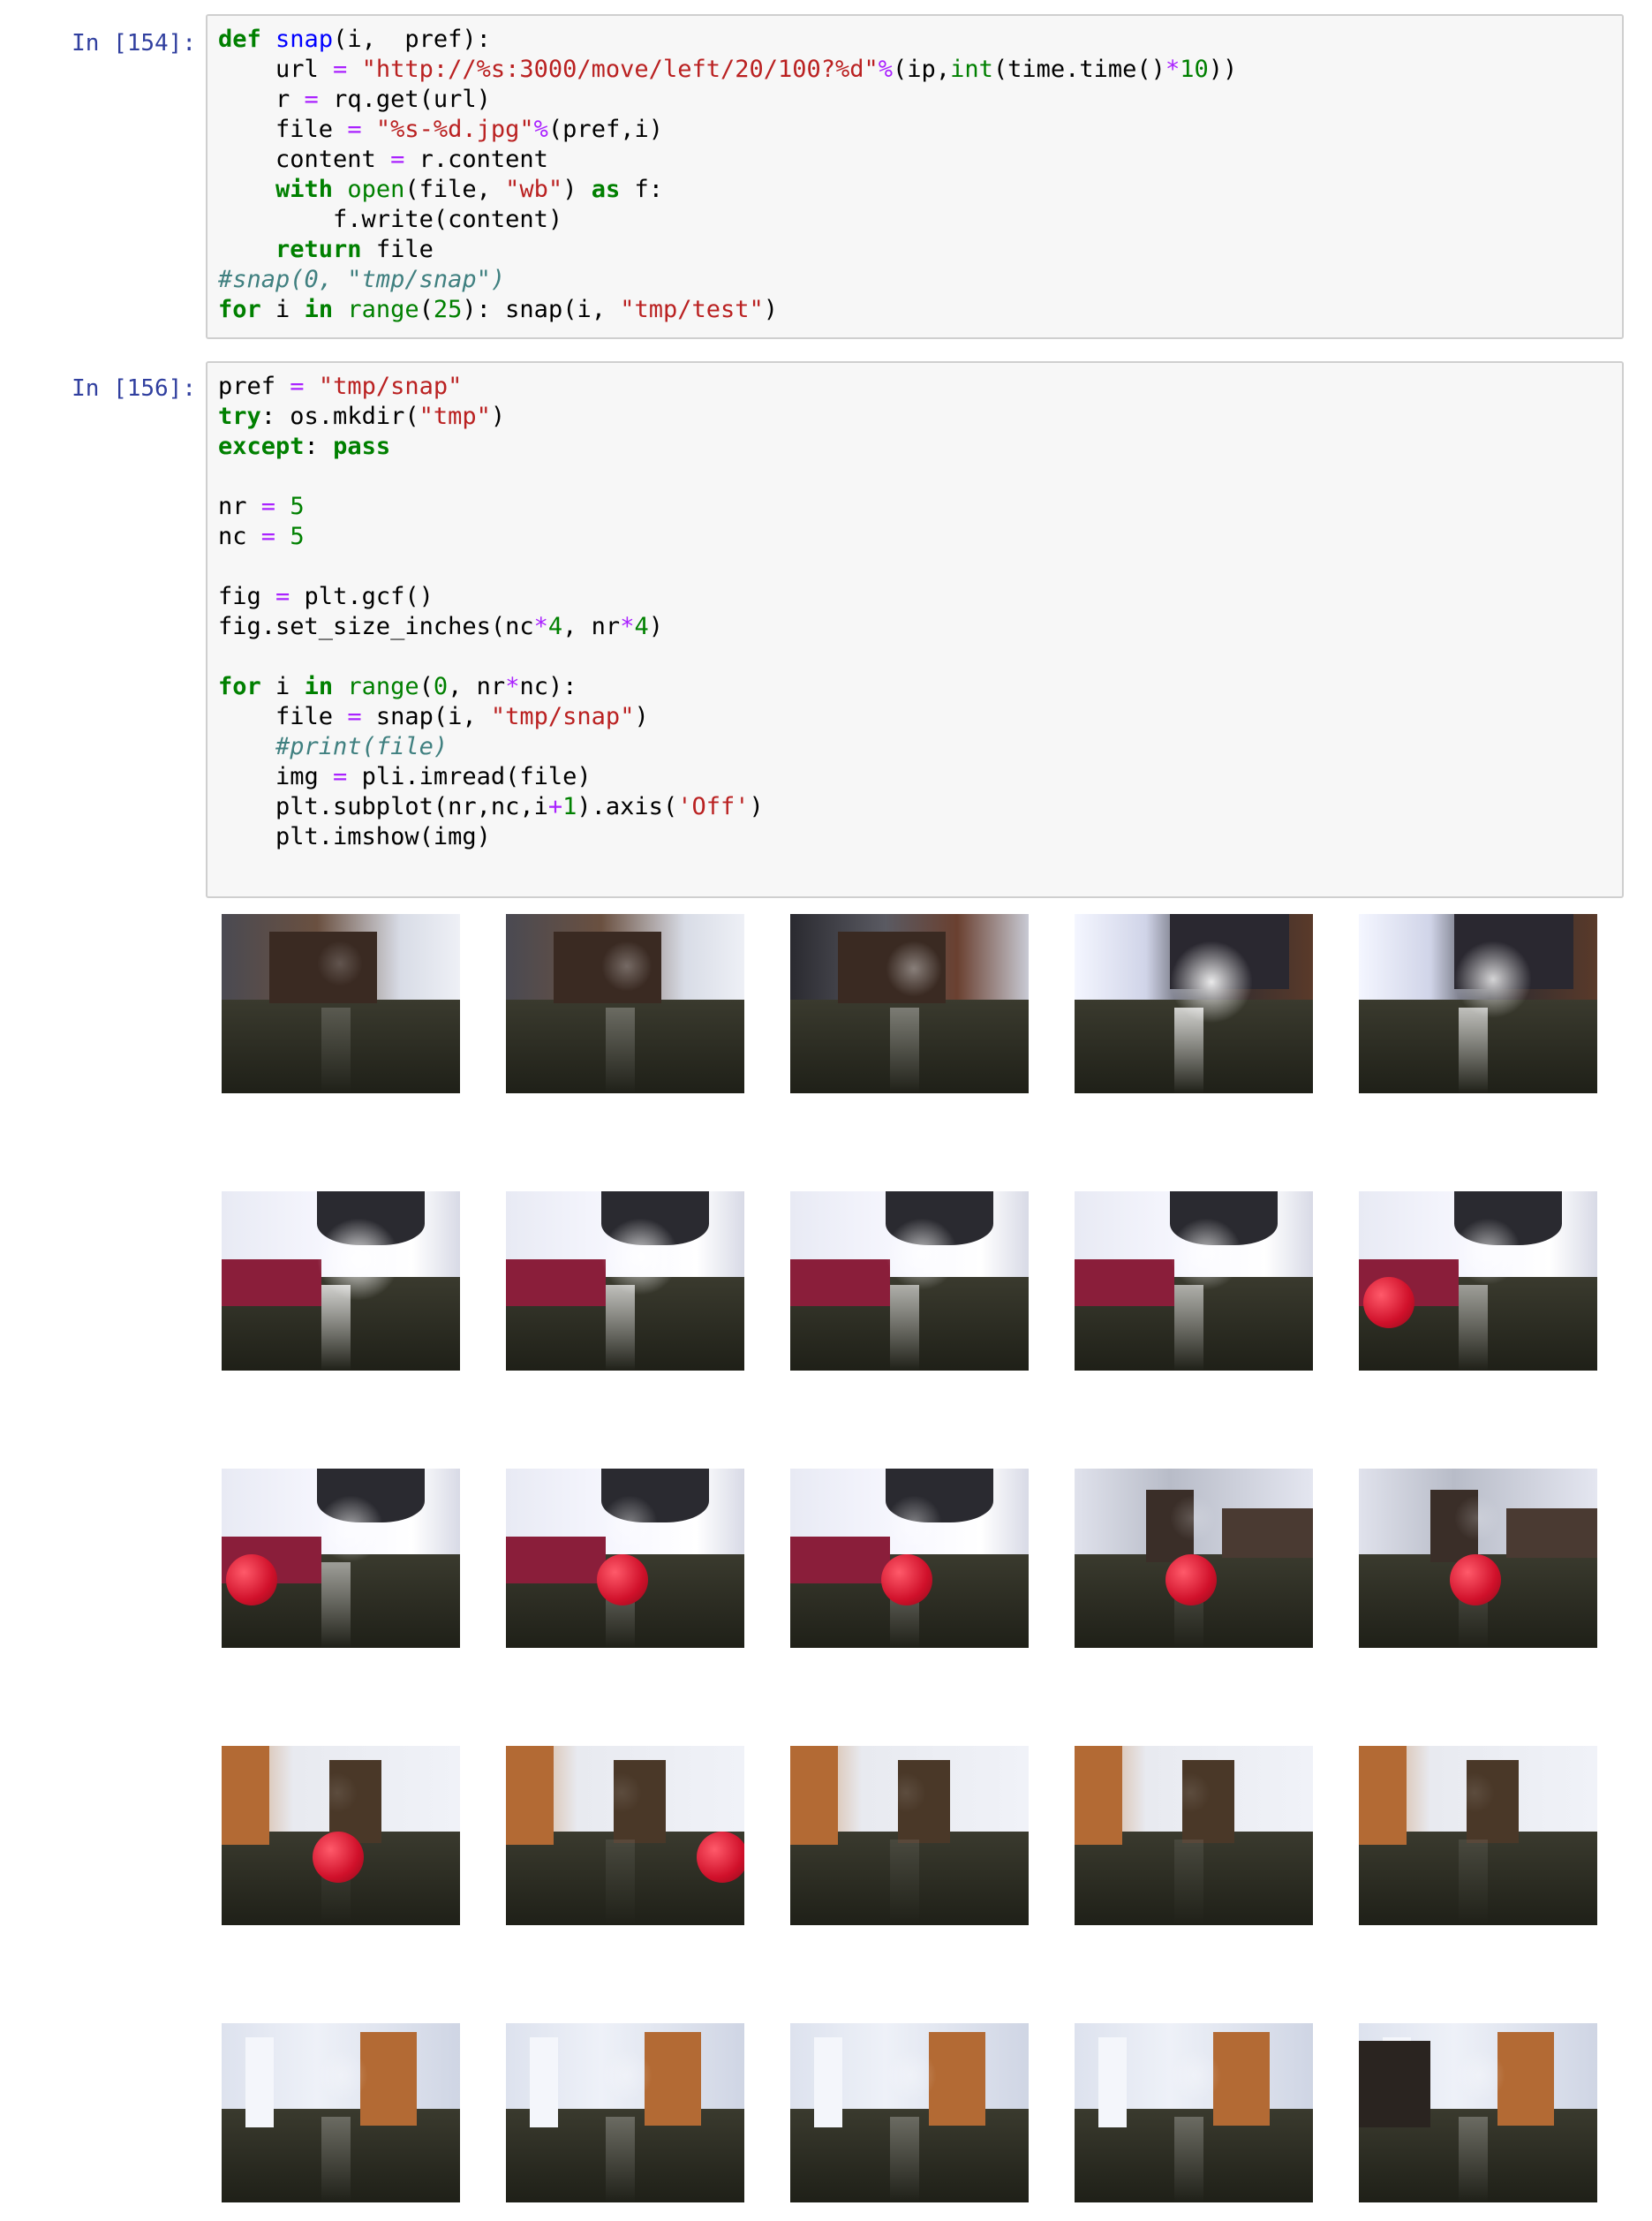 This screenshot has height=2221, width=1652. I want to click on code-line: return file, so click(354, 249).